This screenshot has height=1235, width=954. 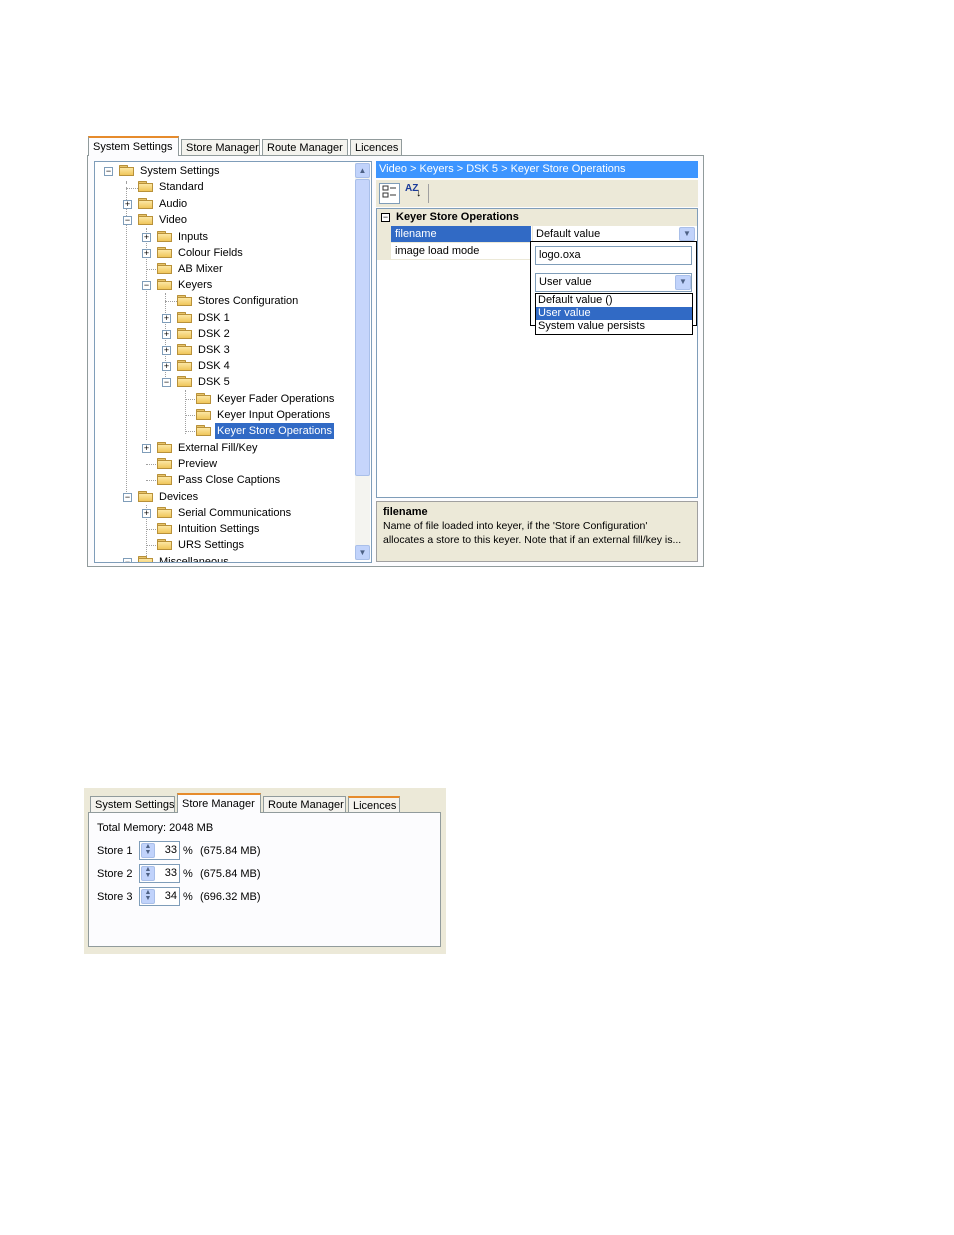 What do you see at coordinates (214, 350) in the screenshot?
I see `tree-item-label: DSK 3` at bounding box center [214, 350].